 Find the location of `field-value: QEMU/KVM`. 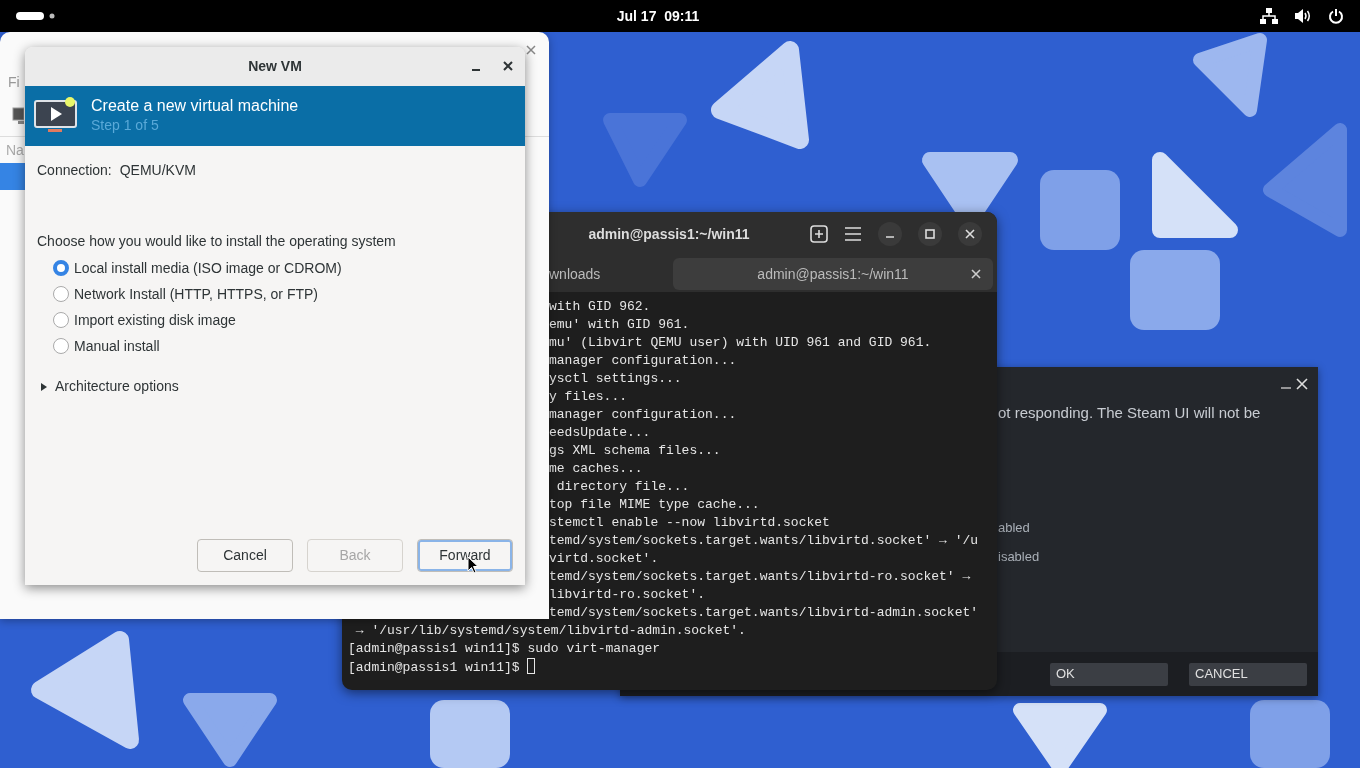

field-value: QEMU/KVM is located at coordinates (157, 170).